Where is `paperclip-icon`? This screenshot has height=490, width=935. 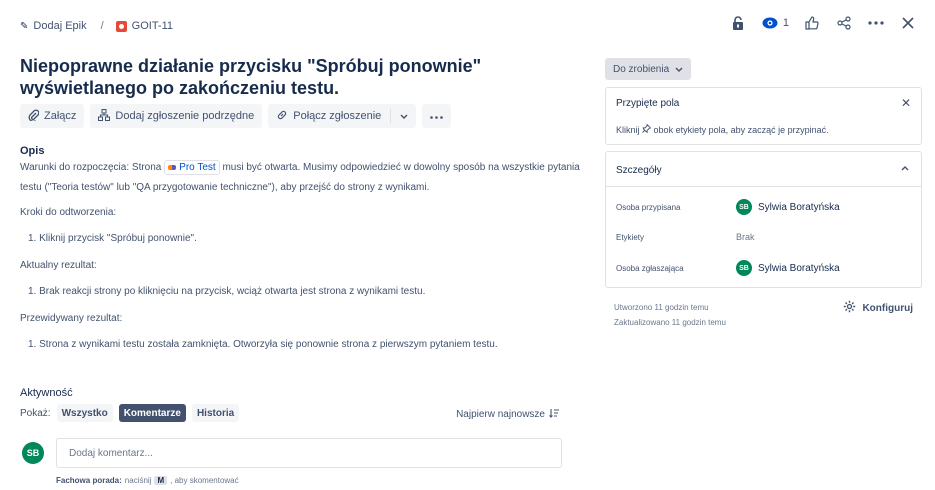
paperclip-icon is located at coordinates (34, 116).